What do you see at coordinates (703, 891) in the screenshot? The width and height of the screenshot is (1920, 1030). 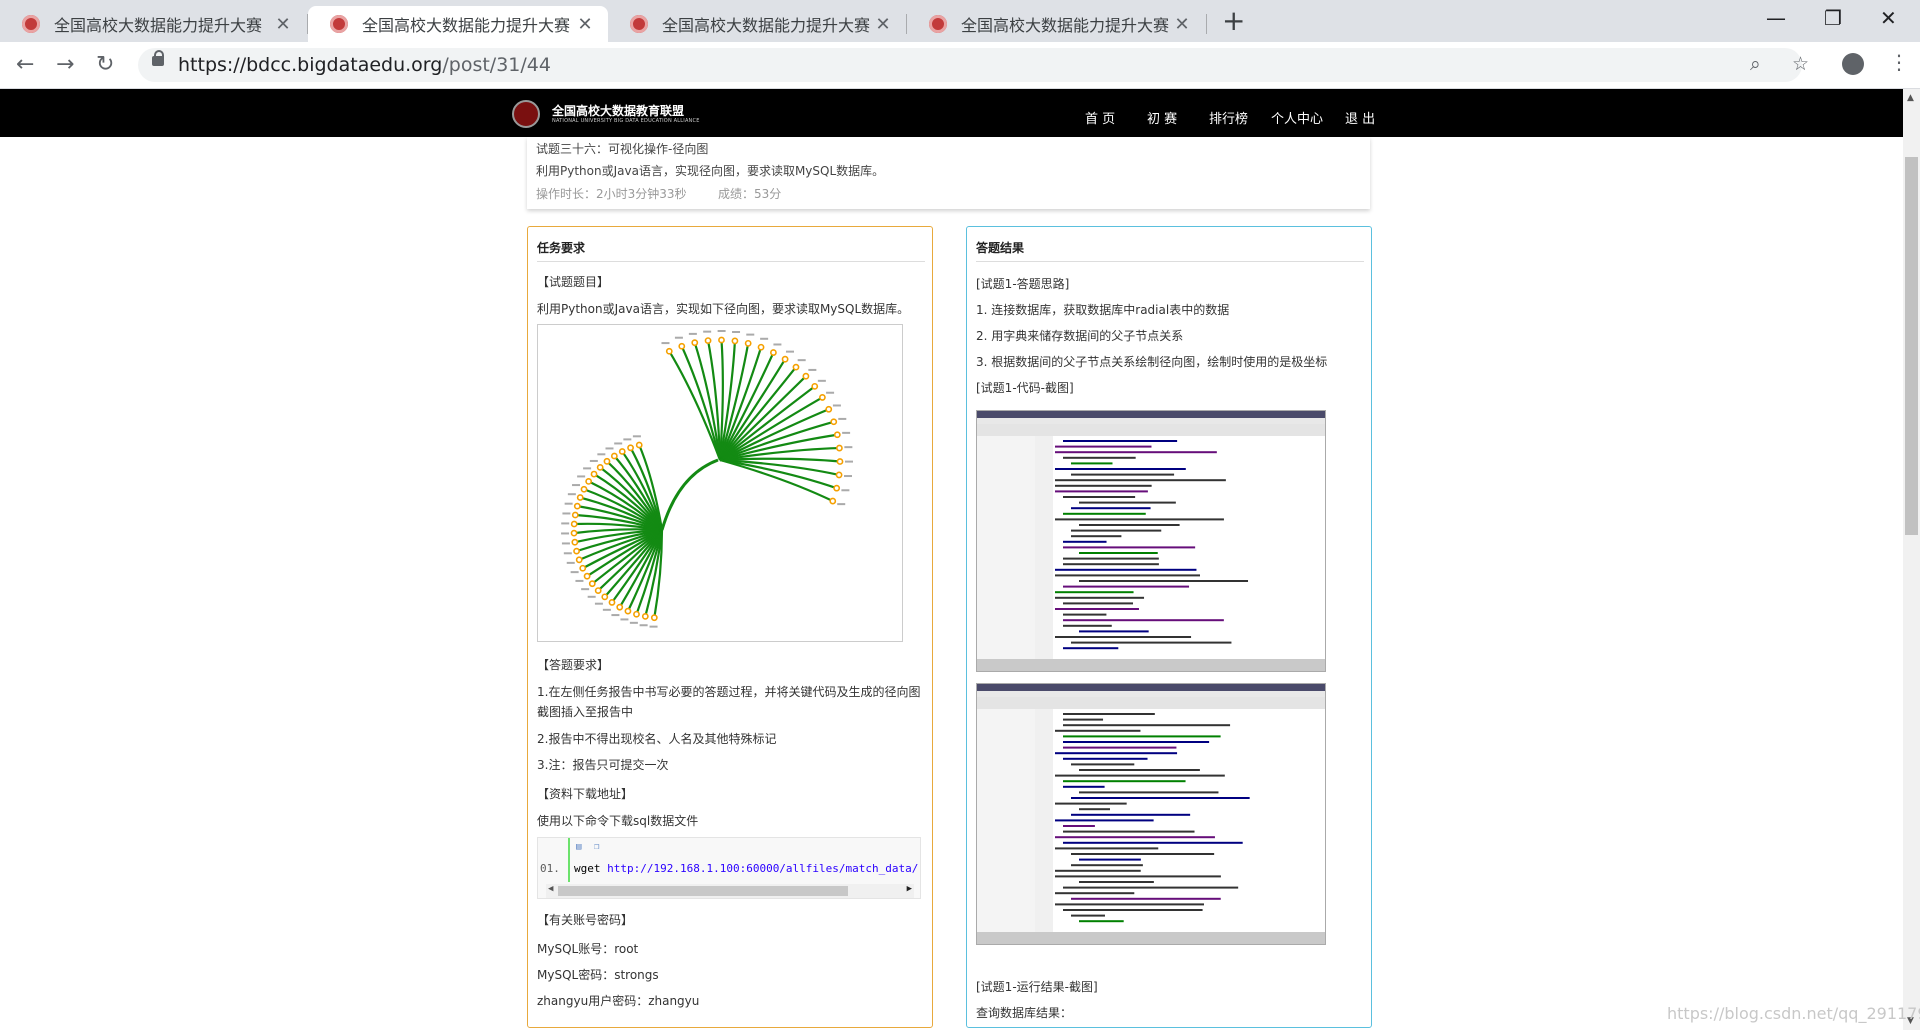 I see `code-scroll-thumb` at bounding box center [703, 891].